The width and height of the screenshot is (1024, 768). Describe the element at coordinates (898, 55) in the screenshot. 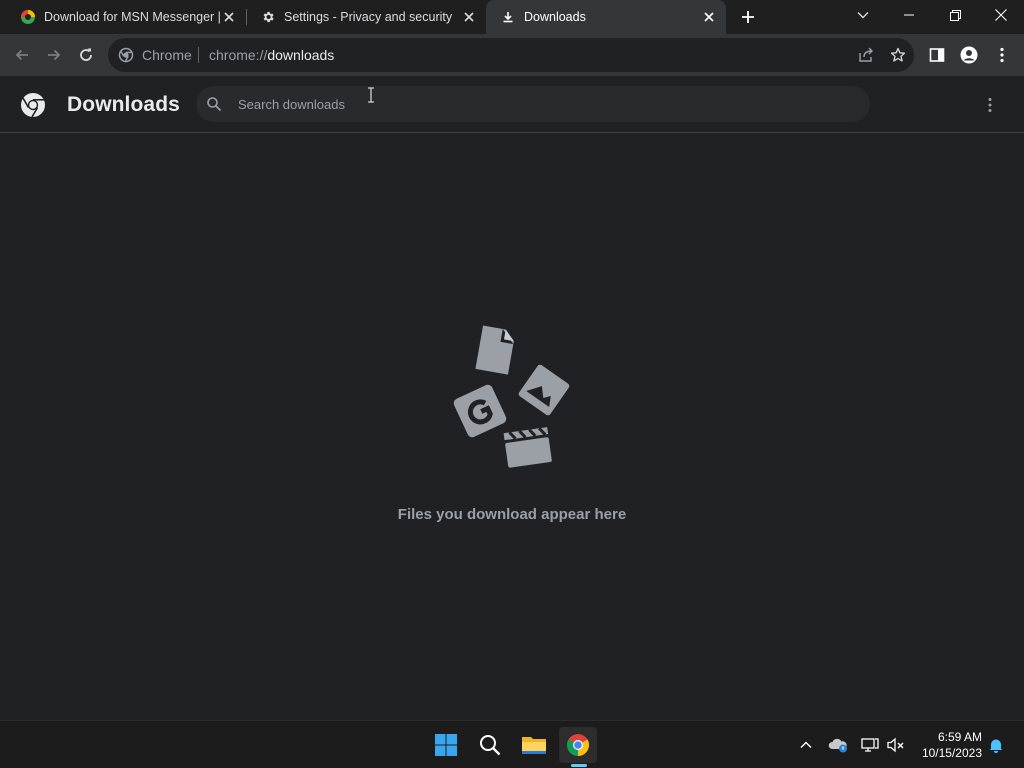

I see `bookmark-star-icon` at that location.